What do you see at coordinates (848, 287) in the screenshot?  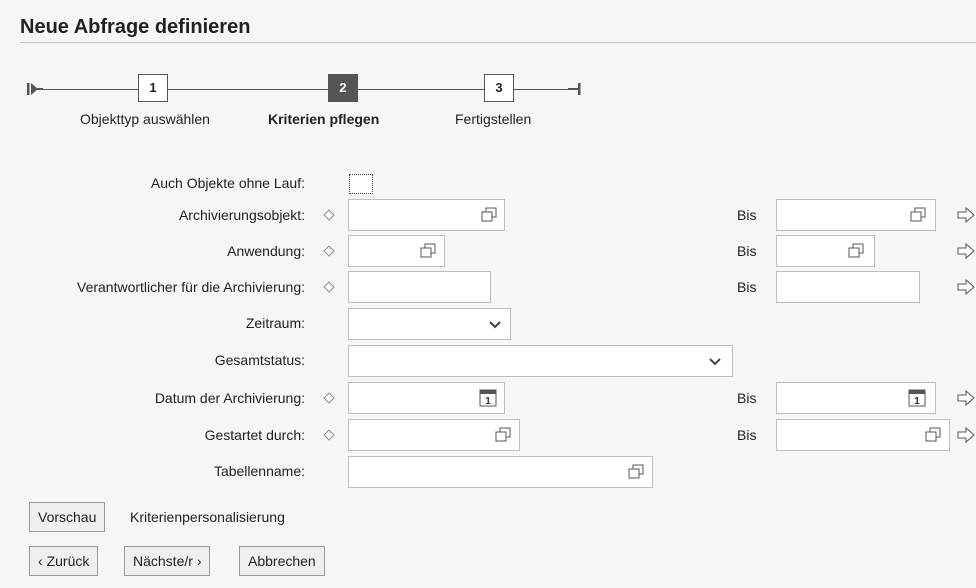 I see `verantwortlicher-bis-field` at bounding box center [848, 287].